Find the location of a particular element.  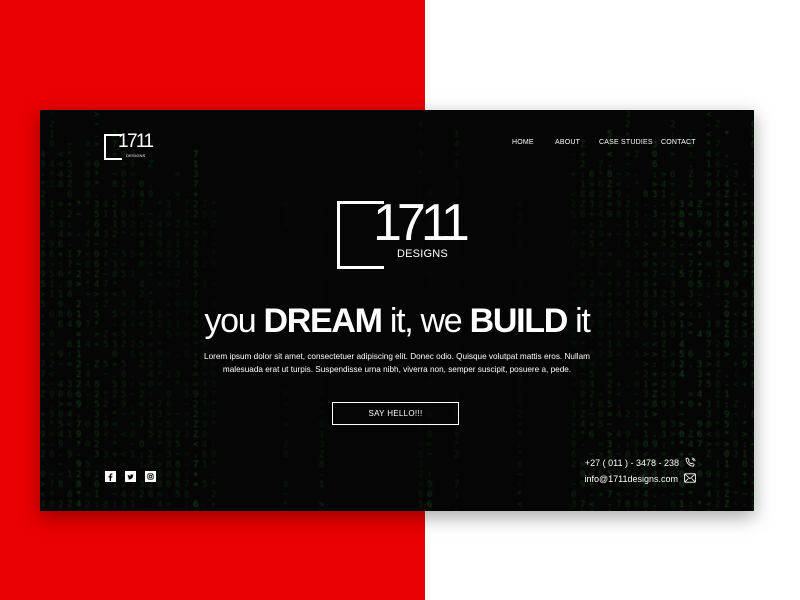

phone-number: +27 ( 011 ) - 3478 - 238 is located at coordinates (631, 463).